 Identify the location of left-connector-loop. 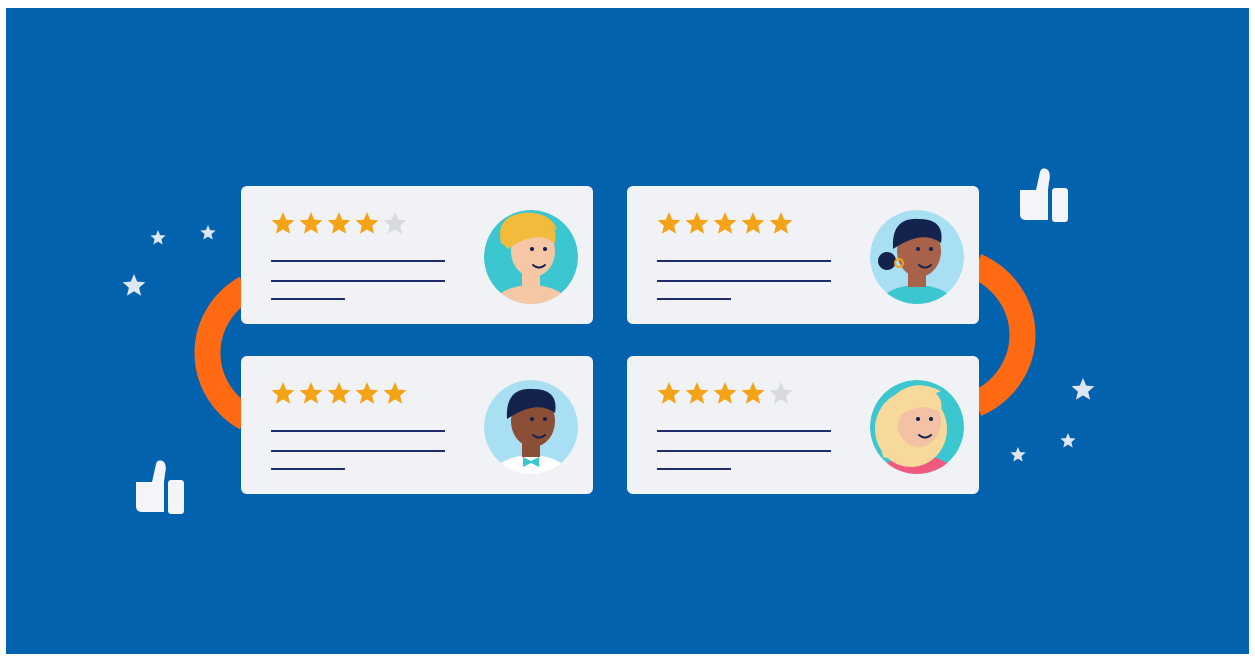
(223, 353).